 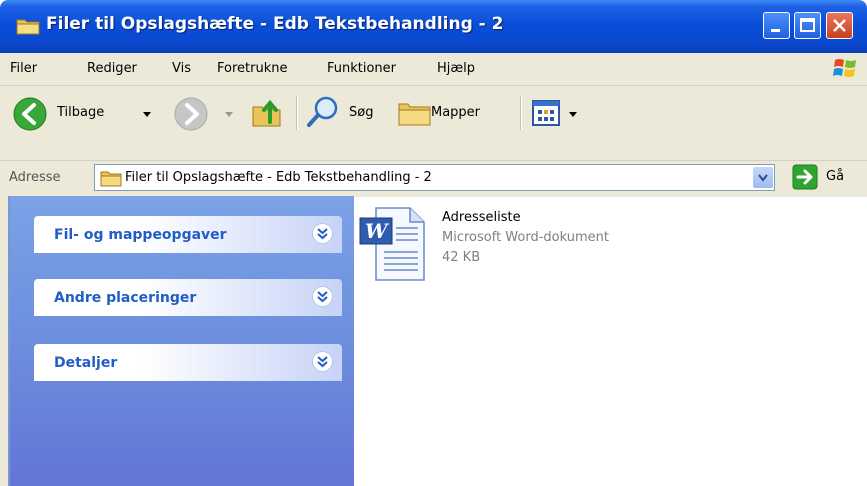 I want to click on folders-button: Mapper, so click(x=457, y=113).